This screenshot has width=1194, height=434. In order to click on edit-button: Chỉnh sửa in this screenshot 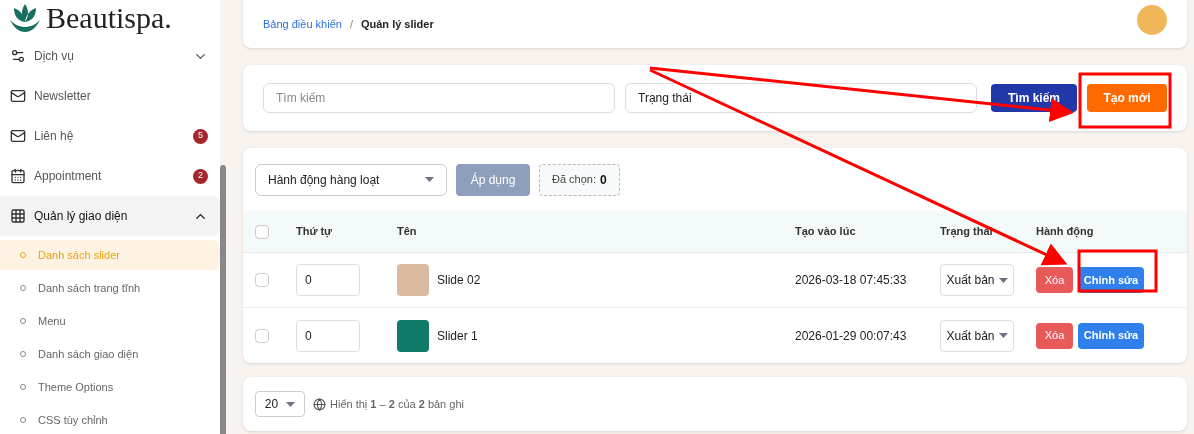, I will do `click(1111, 335)`.